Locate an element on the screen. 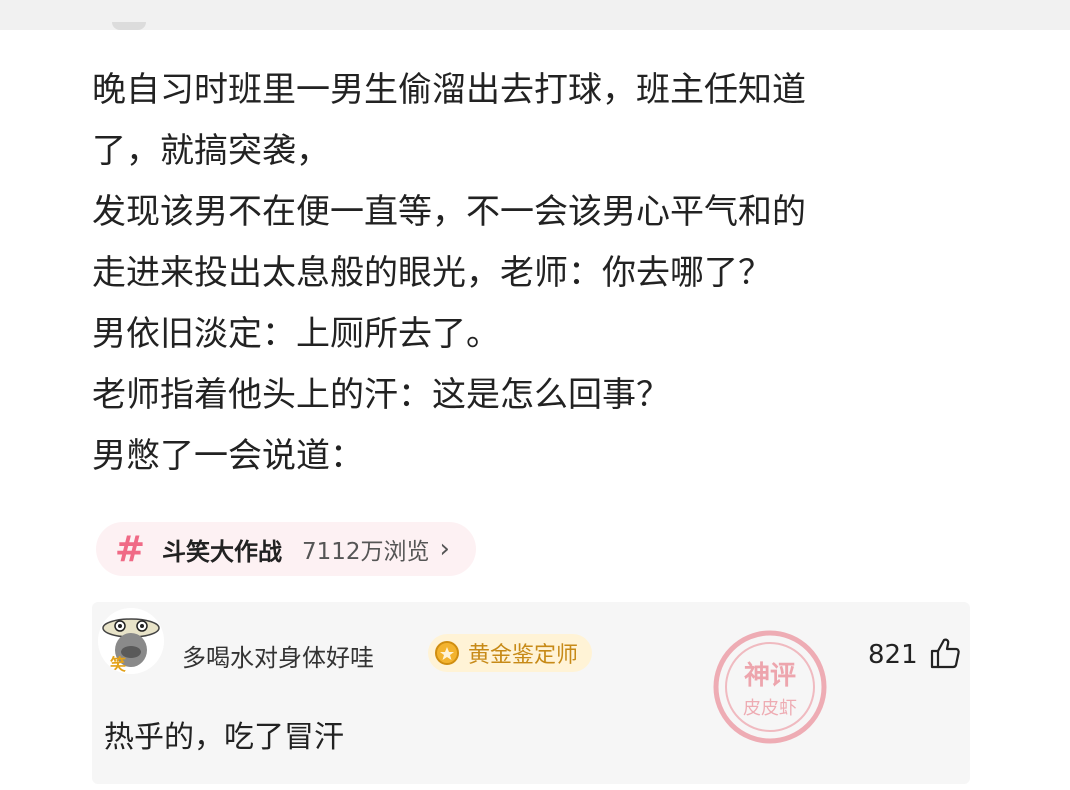 This screenshot has width=1070, height=790. post-line: 发现该男不在便一直等，不一会该男心平气和的 is located at coordinates (449, 212).